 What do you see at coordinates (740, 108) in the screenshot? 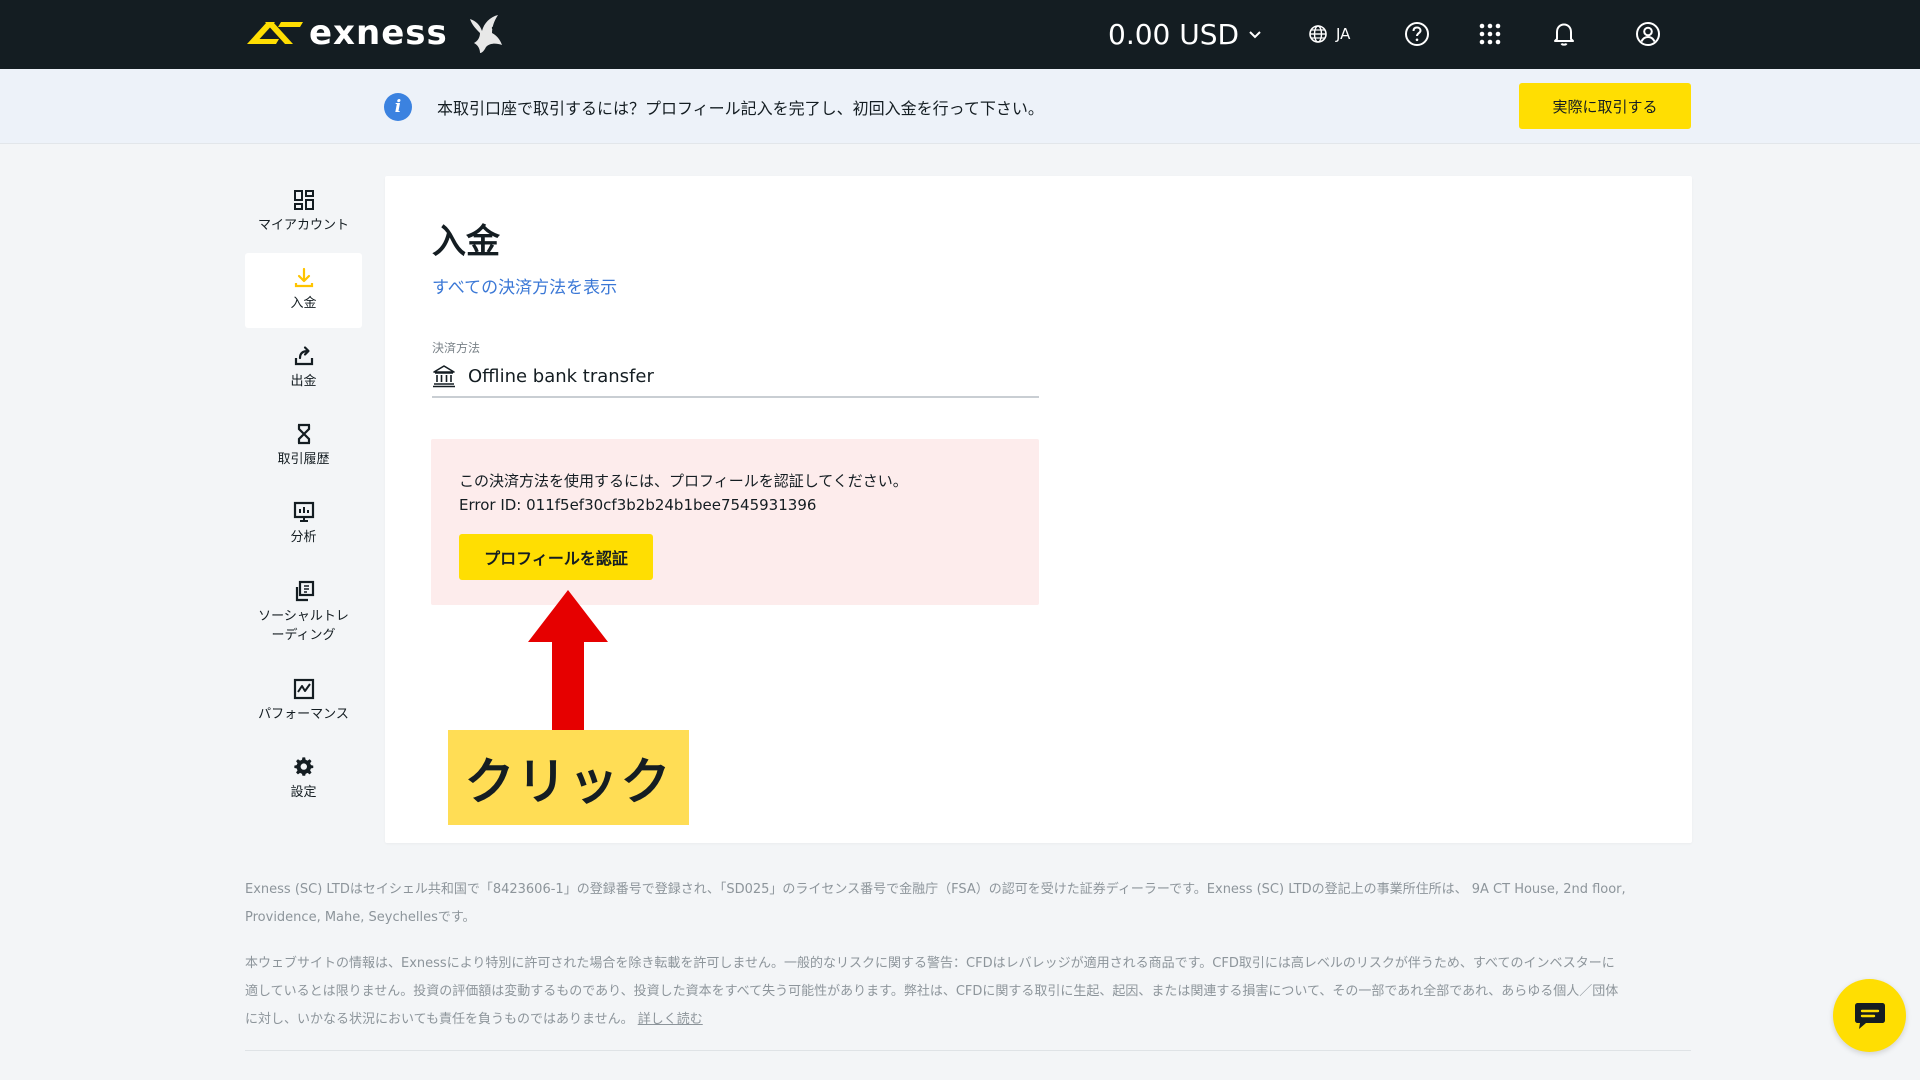
I see `banner-message: 本取引口座で取引するには？プロフィール記入を完了し、初回入金を行って下さい。` at bounding box center [740, 108].